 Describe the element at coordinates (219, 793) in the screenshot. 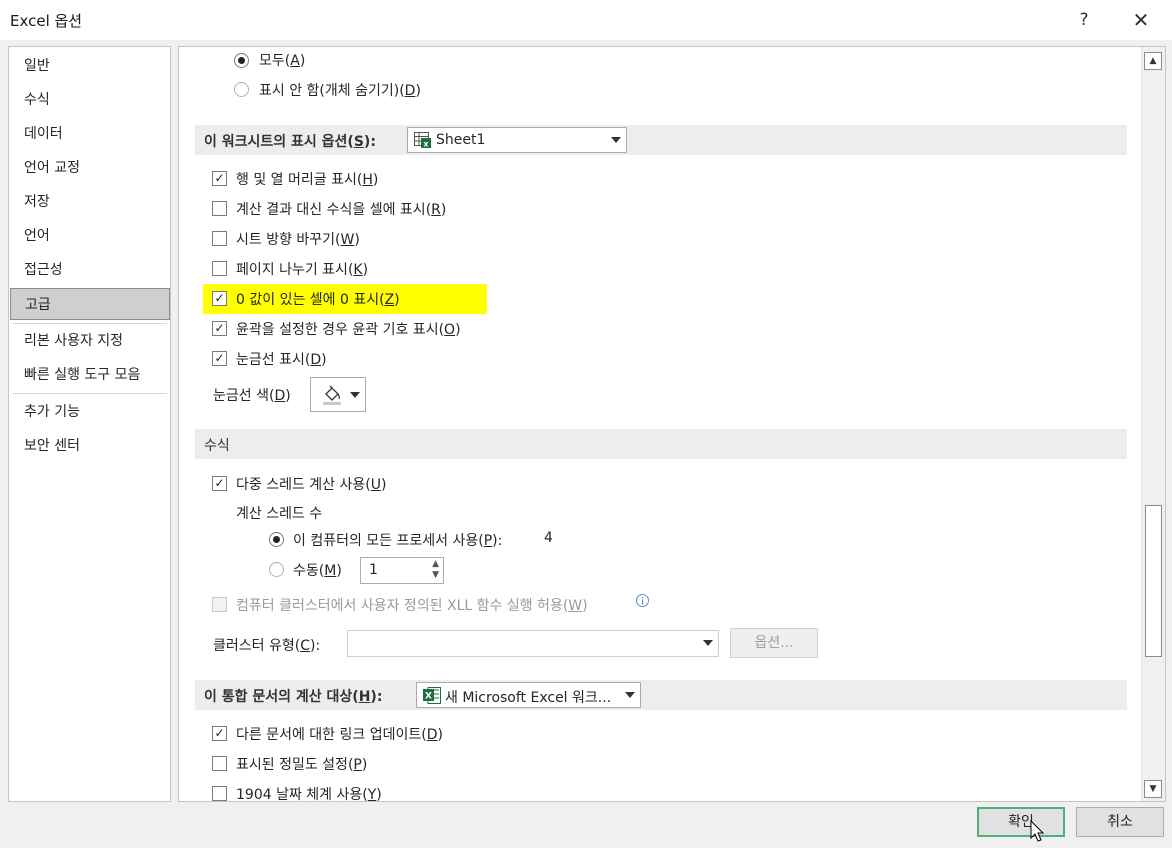

I see `date-1904-checkbox` at that location.